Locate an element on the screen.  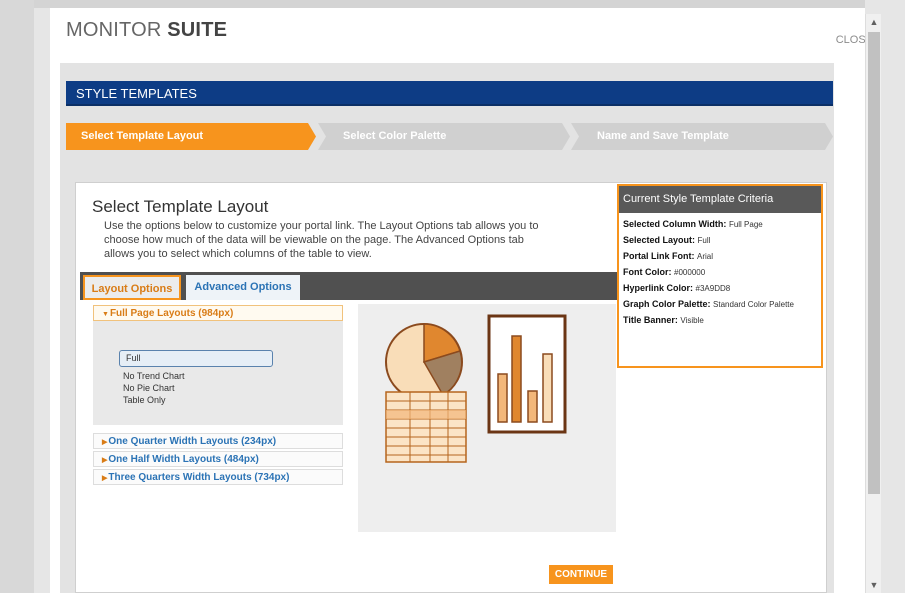
table-icon is located at coordinates (426, 427).